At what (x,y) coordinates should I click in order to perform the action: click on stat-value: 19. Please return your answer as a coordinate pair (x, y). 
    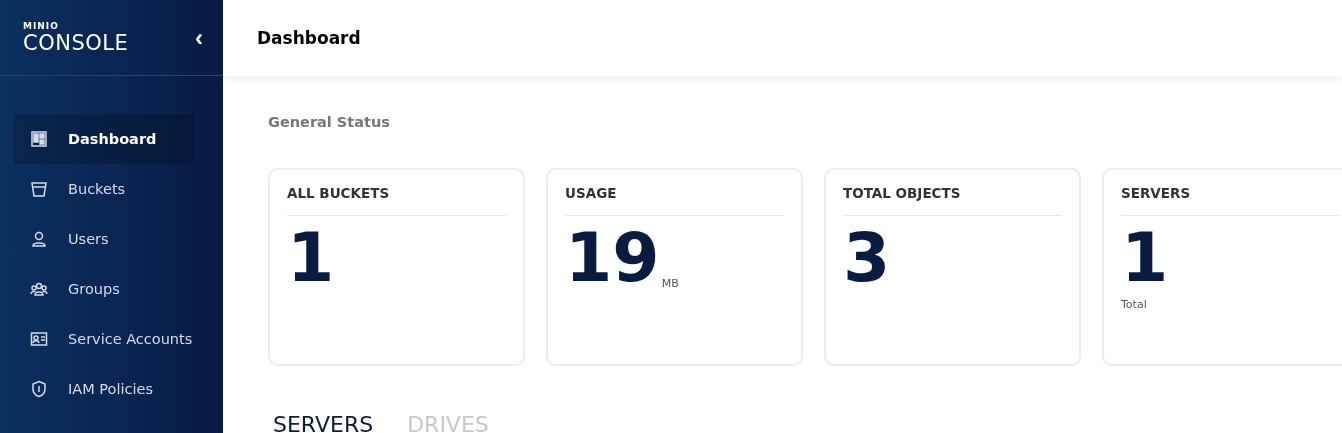
    Looking at the image, I should click on (612, 258).